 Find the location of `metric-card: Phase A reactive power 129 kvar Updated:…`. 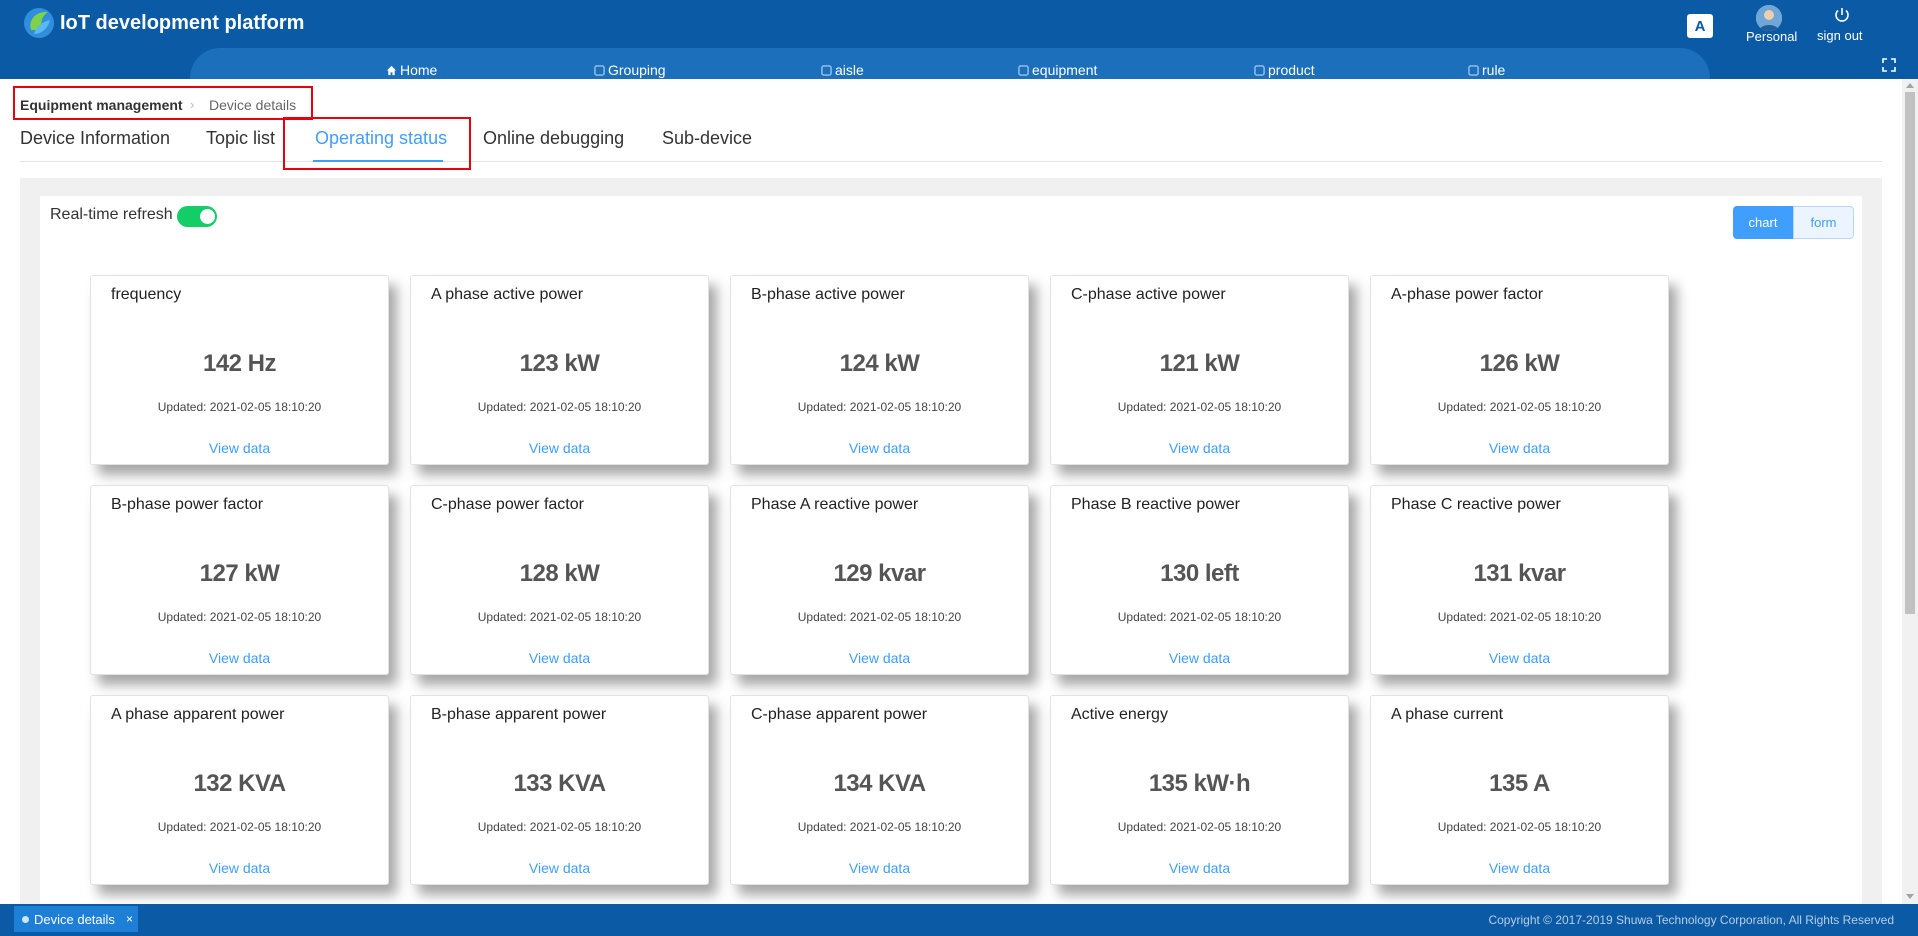

metric-card: Phase A reactive power 129 kvar Updated:… is located at coordinates (879, 580).